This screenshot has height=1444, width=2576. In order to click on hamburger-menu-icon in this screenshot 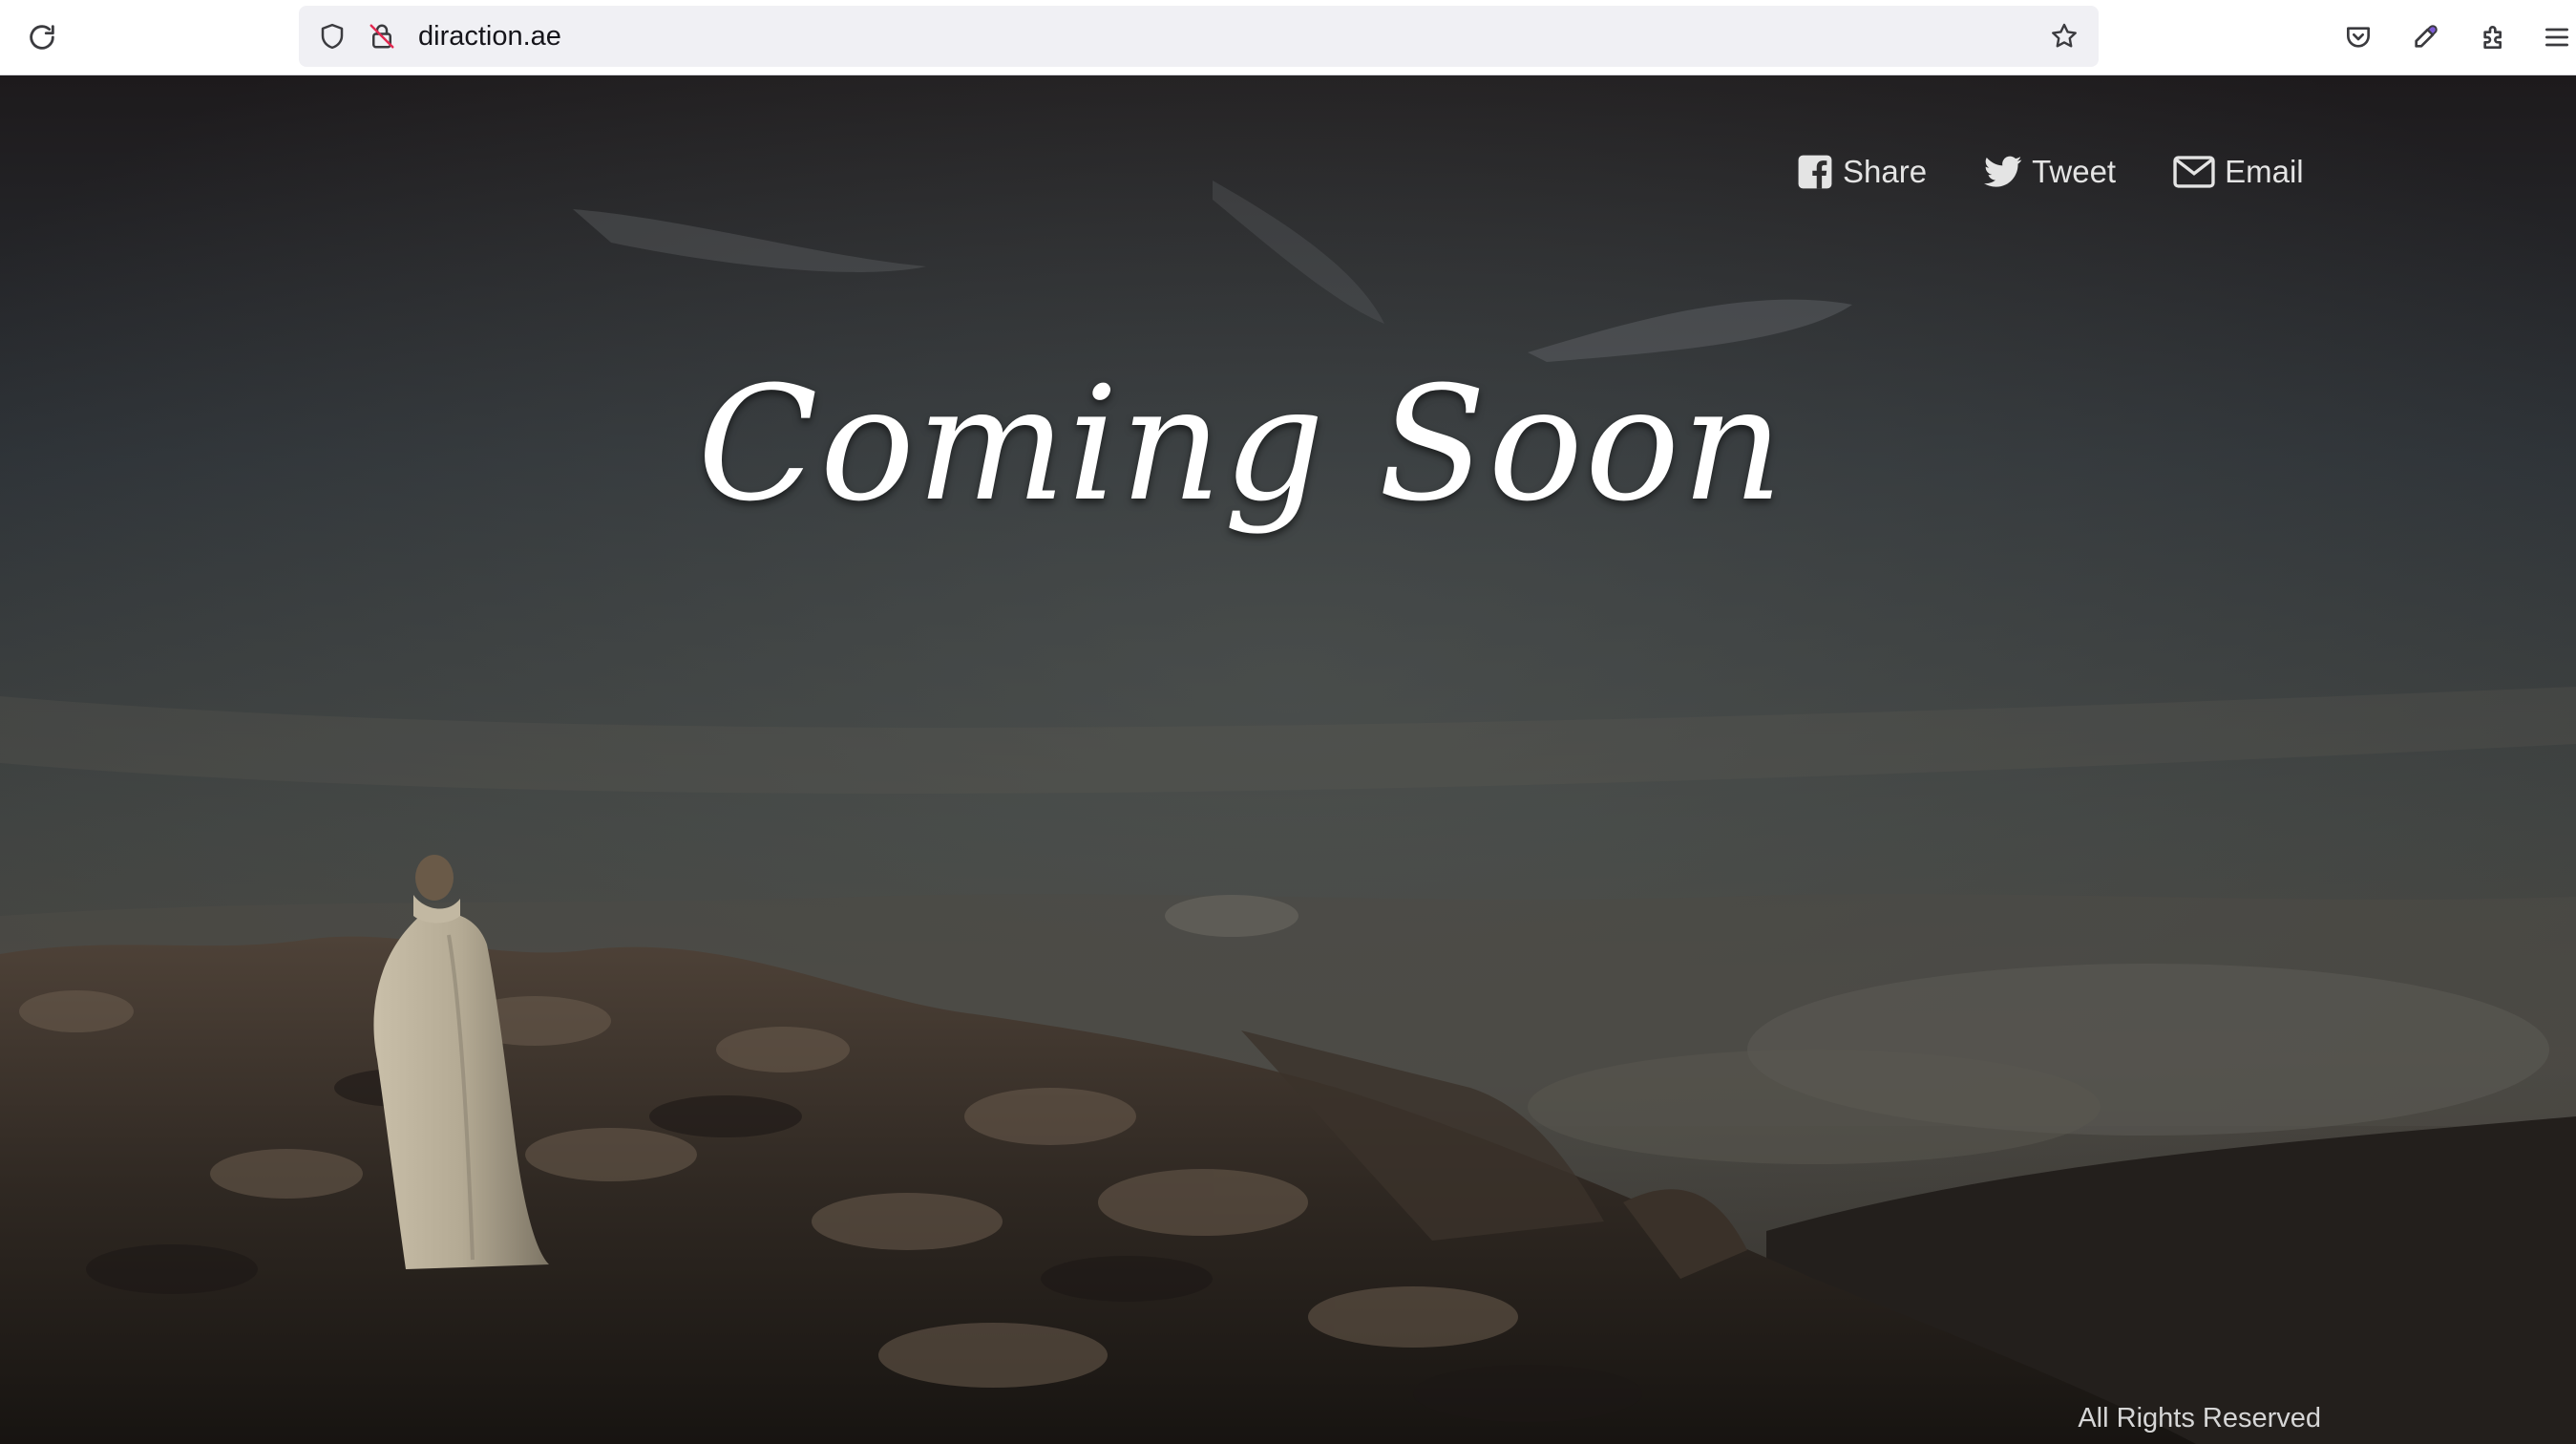, I will do `click(2559, 37)`.